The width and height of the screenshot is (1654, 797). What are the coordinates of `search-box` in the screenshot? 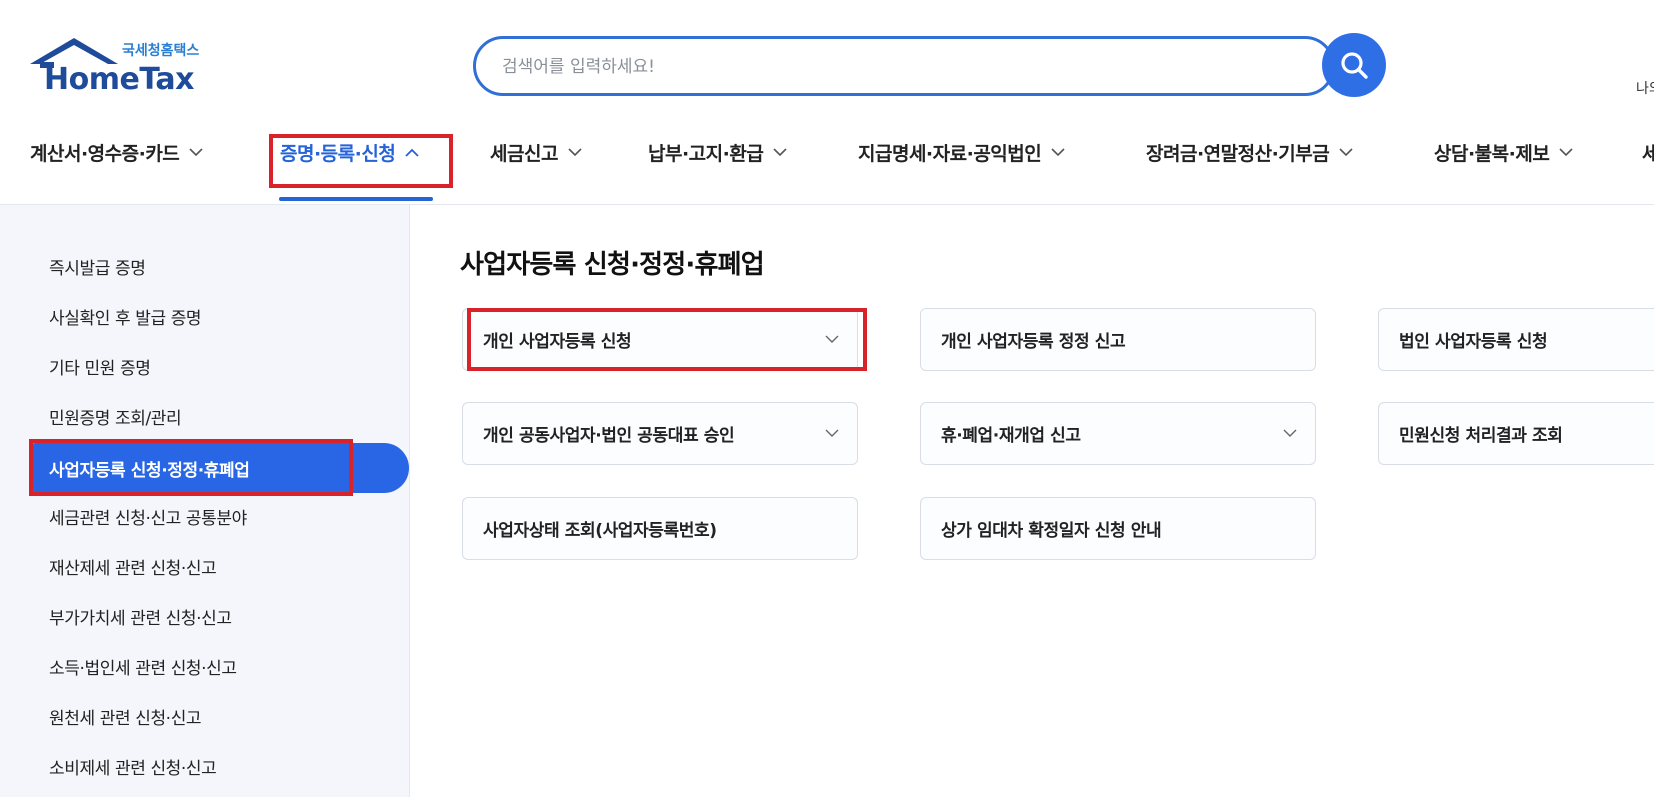 It's located at (904, 66).